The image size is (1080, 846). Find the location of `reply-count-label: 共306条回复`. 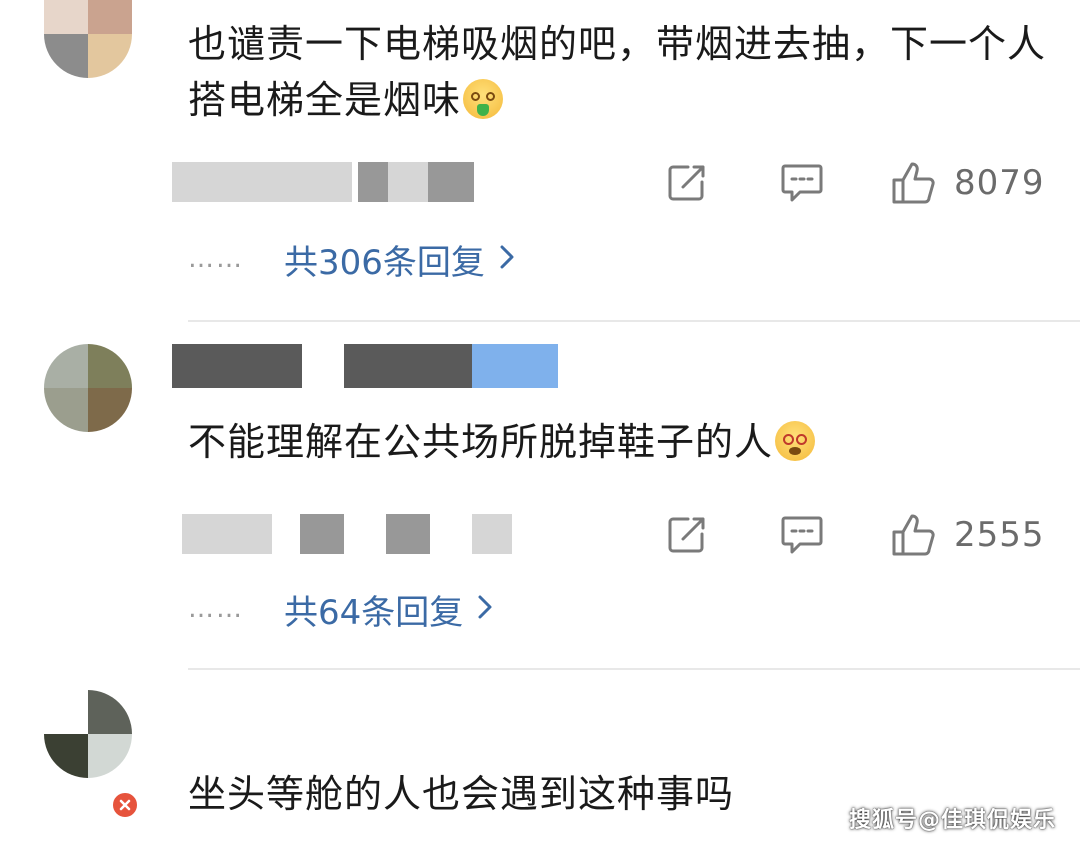

reply-count-label: 共306条回复 is located at coordinates (384, 262).